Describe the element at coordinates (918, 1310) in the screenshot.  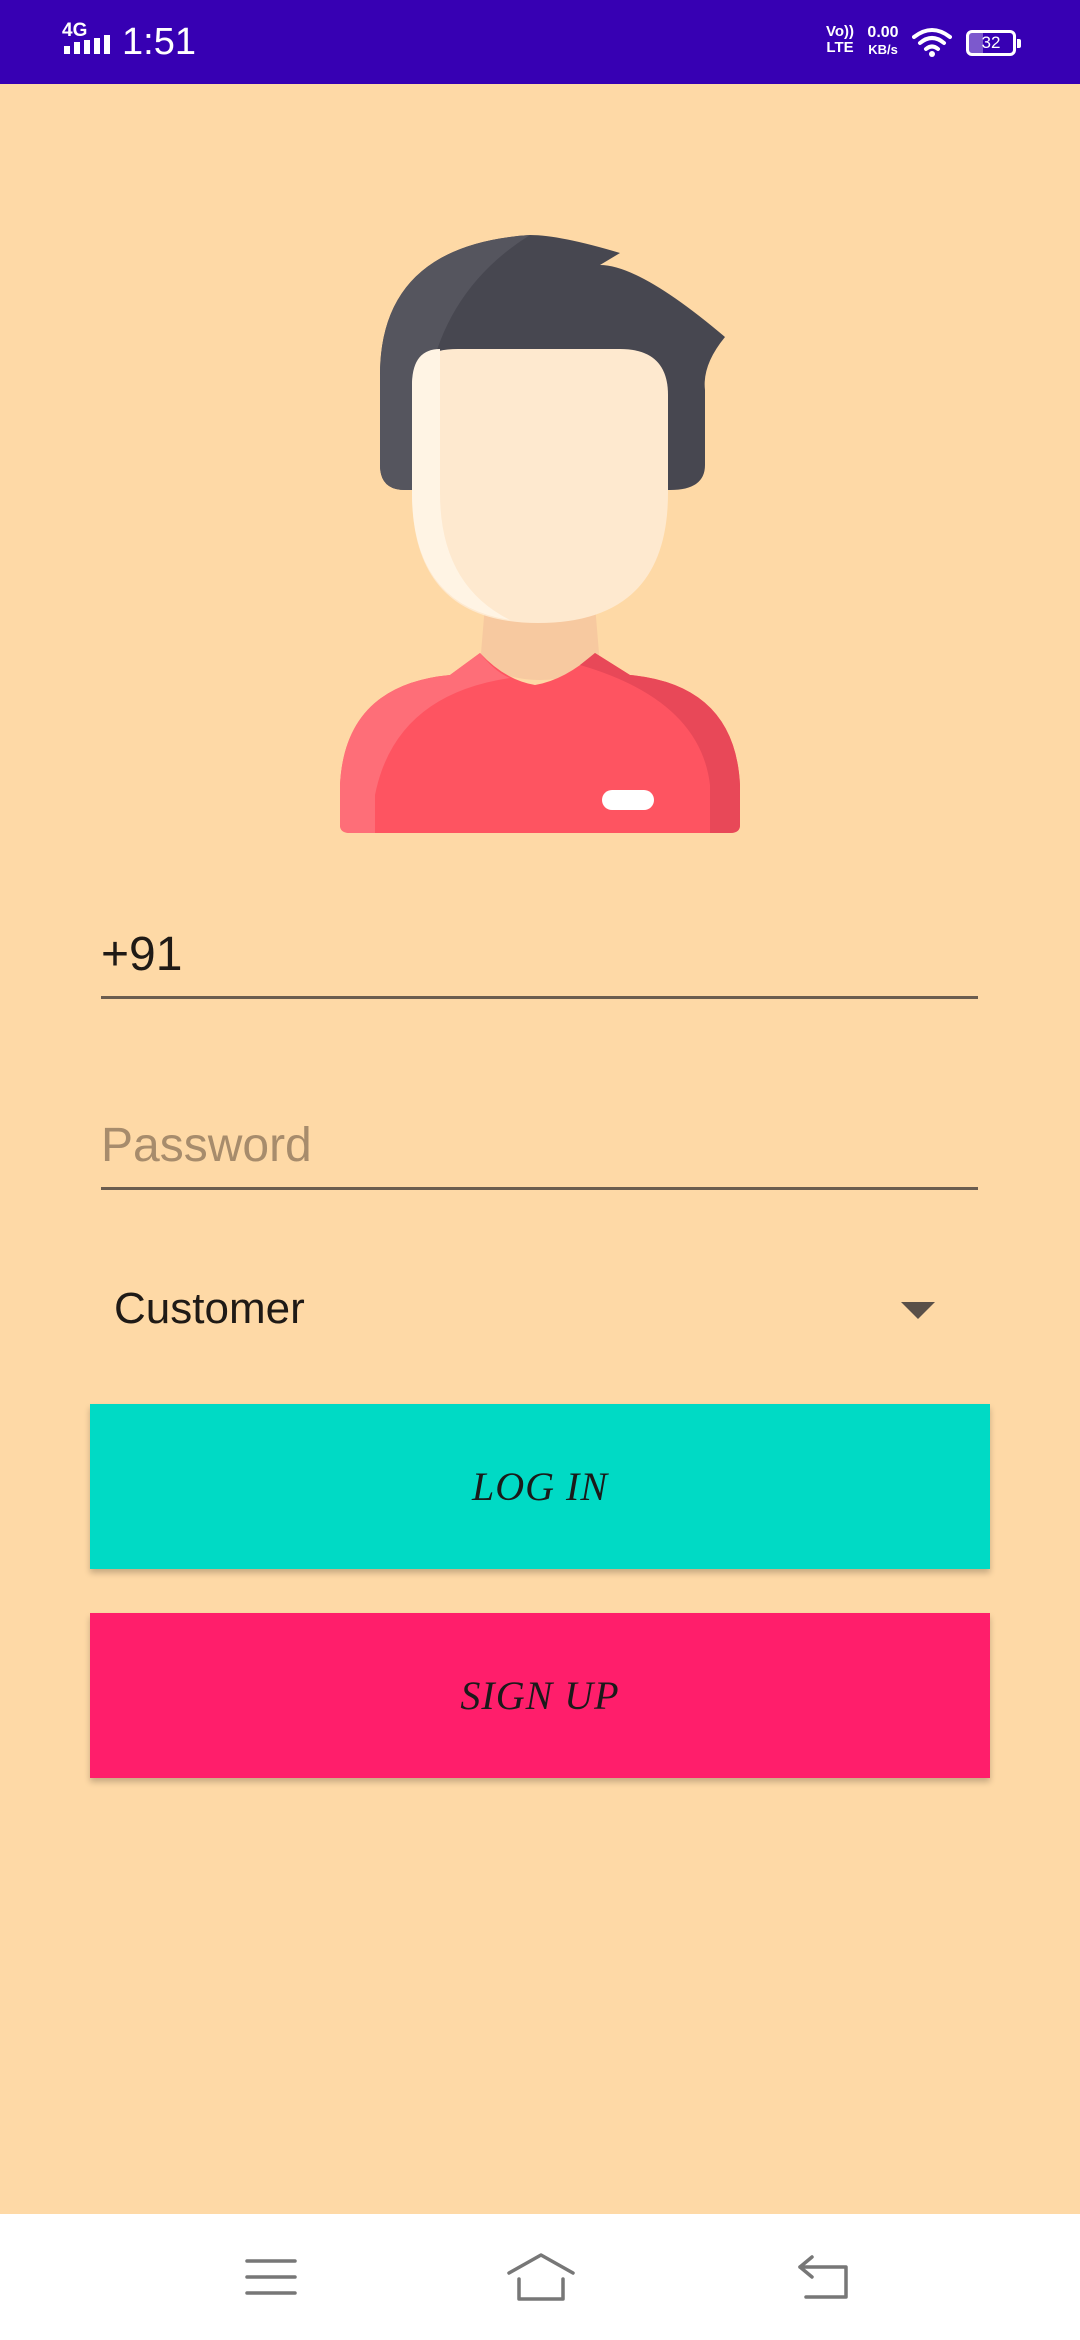
I see `caret-down-icon` at that location.